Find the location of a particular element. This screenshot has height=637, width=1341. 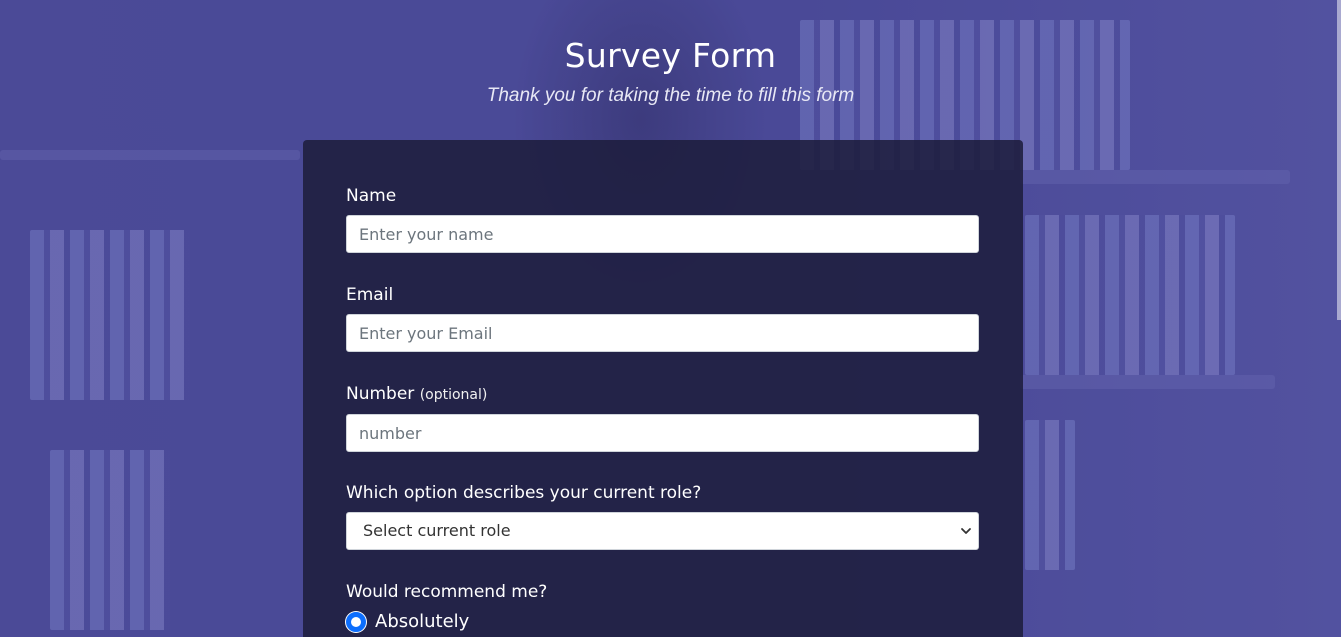

optional-note: (optional) is located at coordinates (453, 395).